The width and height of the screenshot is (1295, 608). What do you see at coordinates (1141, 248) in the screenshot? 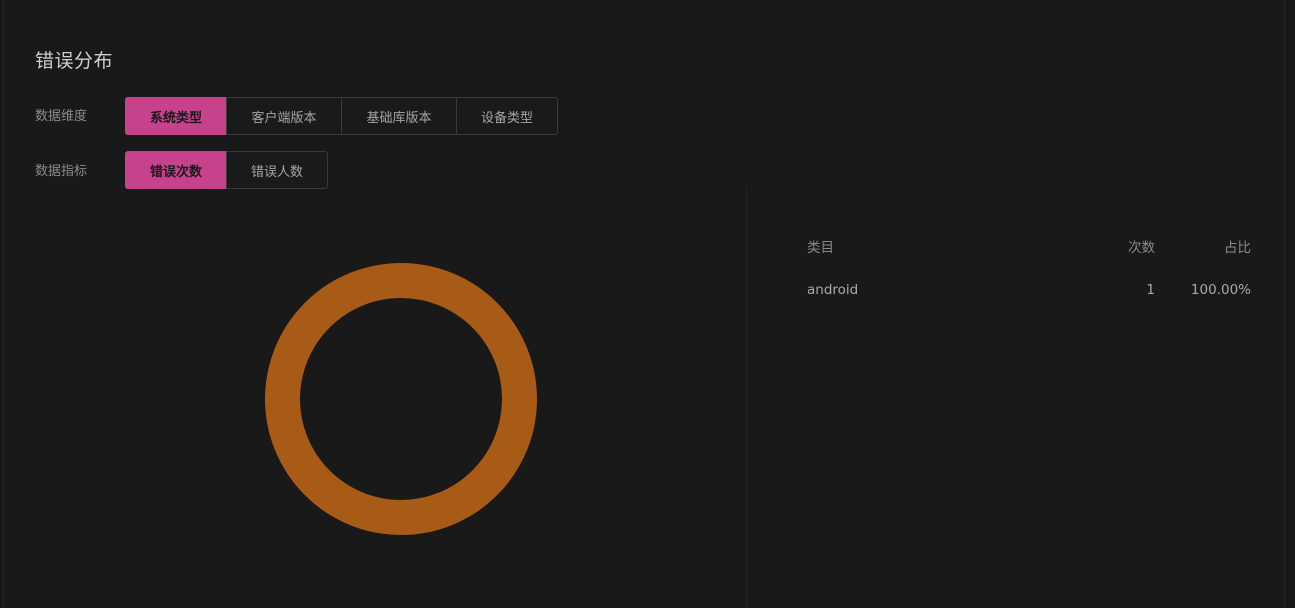
I see `header-count: 次数` at bounding box center [1141, 248].